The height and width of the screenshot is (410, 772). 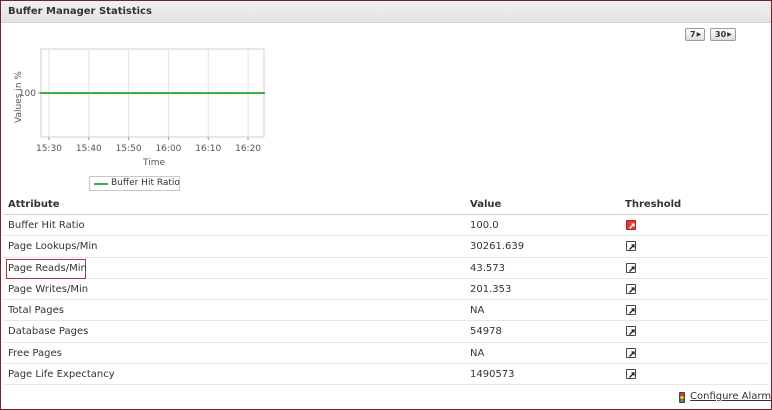 What do you see at coordinates (61, 375) in the screenshot?
I see `attribute-name: Page Life Expectancy` at bounding box center [61, 375].